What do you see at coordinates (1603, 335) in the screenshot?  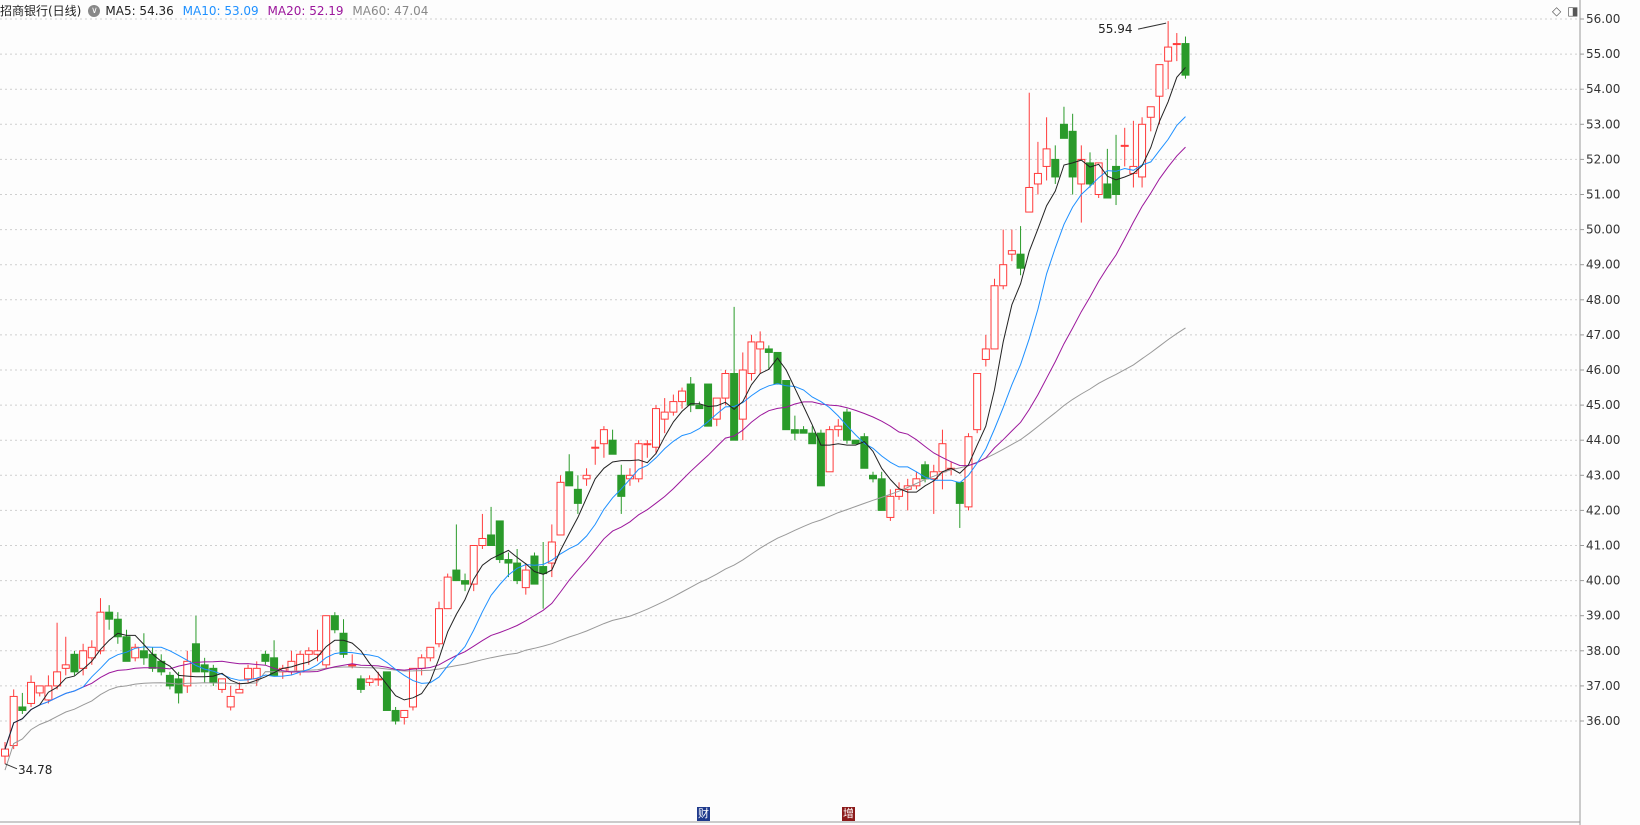 I see `y-tick-label: 47.00` at bounding box center [1603, 335].